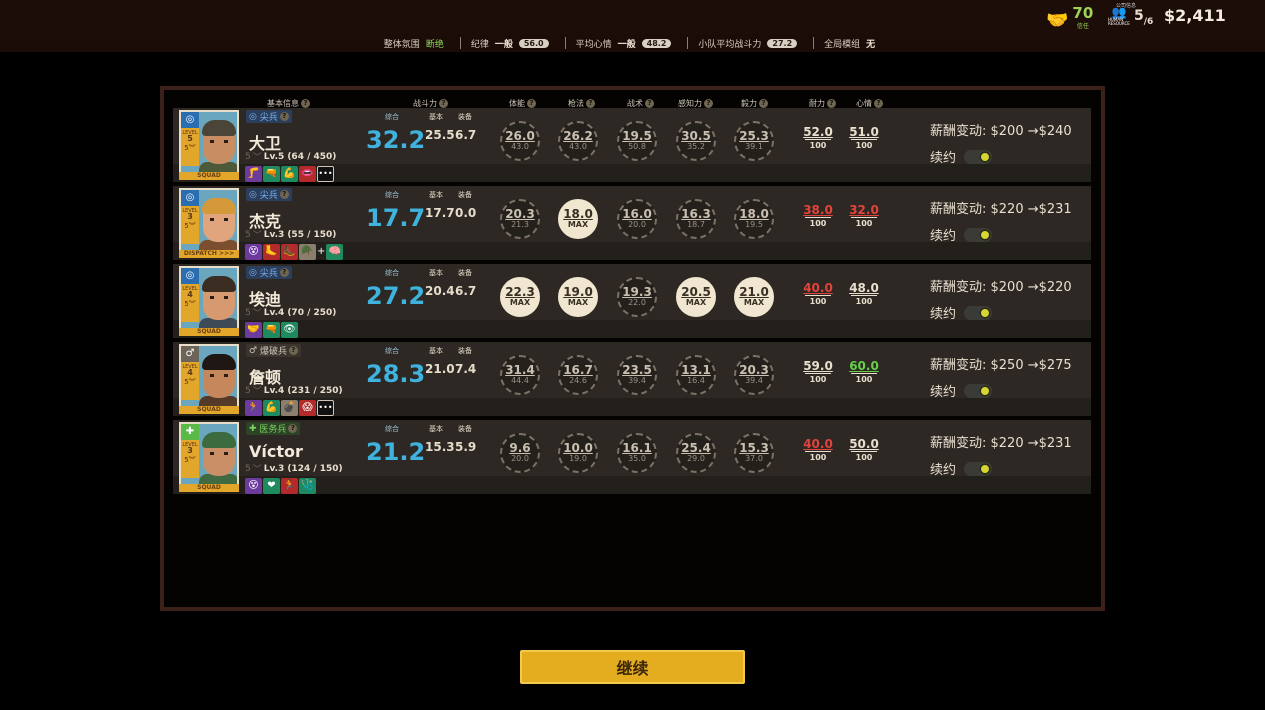  Describe the element at coordinates (864, 450) in the screenshot. I see `mood-value: 50.0 100` at that location.